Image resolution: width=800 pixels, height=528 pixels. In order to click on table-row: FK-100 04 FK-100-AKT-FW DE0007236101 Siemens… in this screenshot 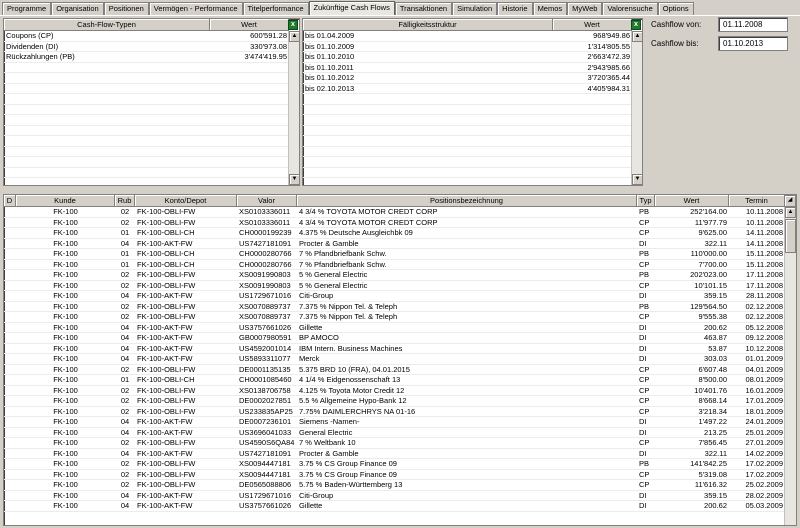, I will do `click(394, 422)`.